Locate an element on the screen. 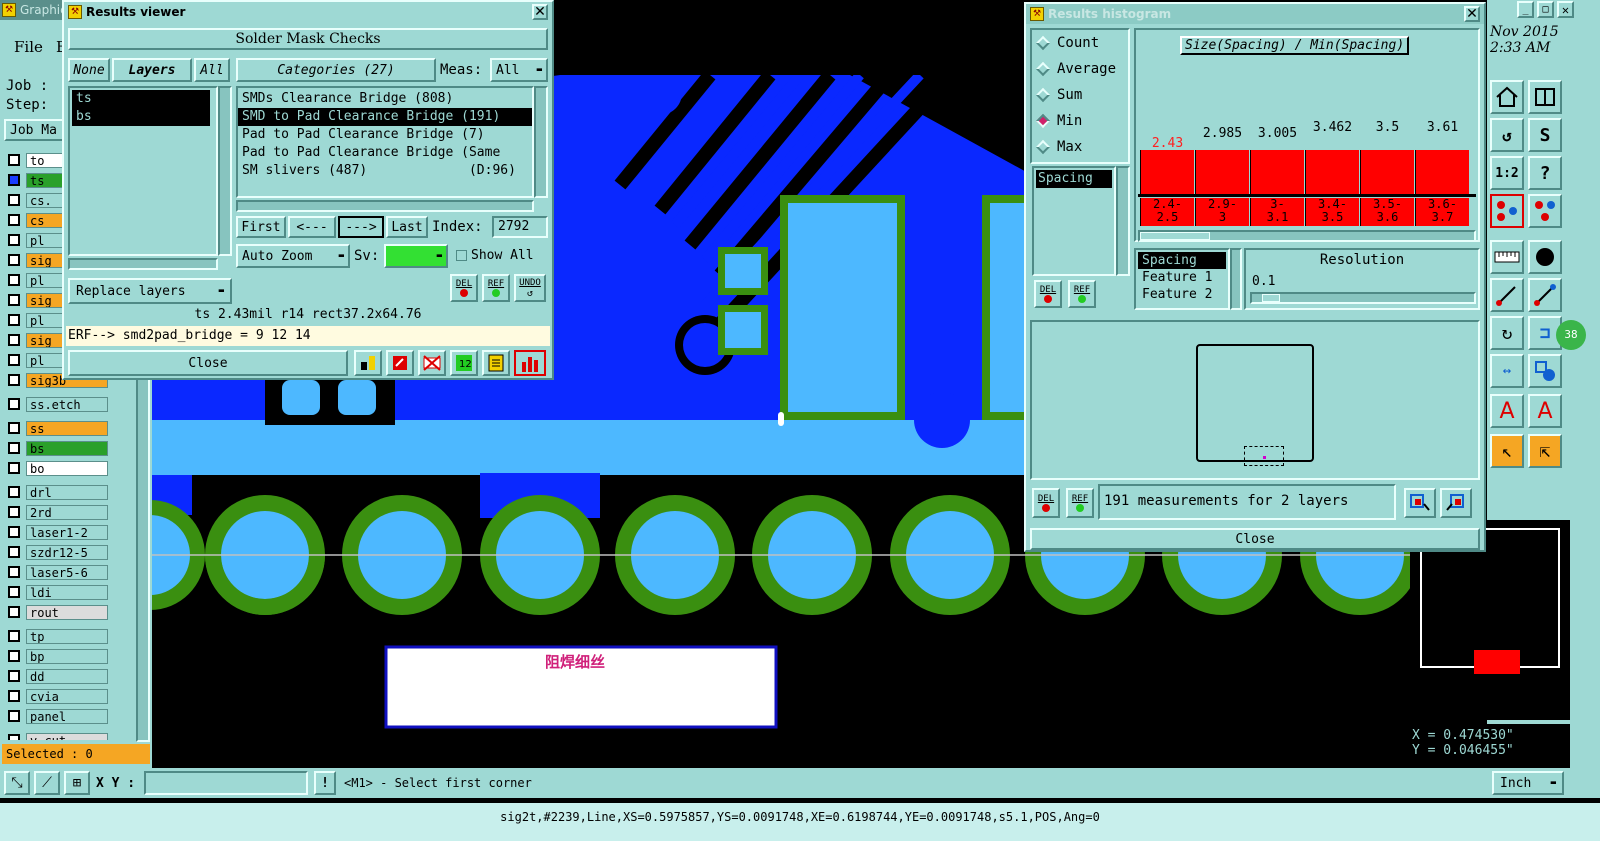  compare-tool-icon: 12 is located at coordinates (464, 363).